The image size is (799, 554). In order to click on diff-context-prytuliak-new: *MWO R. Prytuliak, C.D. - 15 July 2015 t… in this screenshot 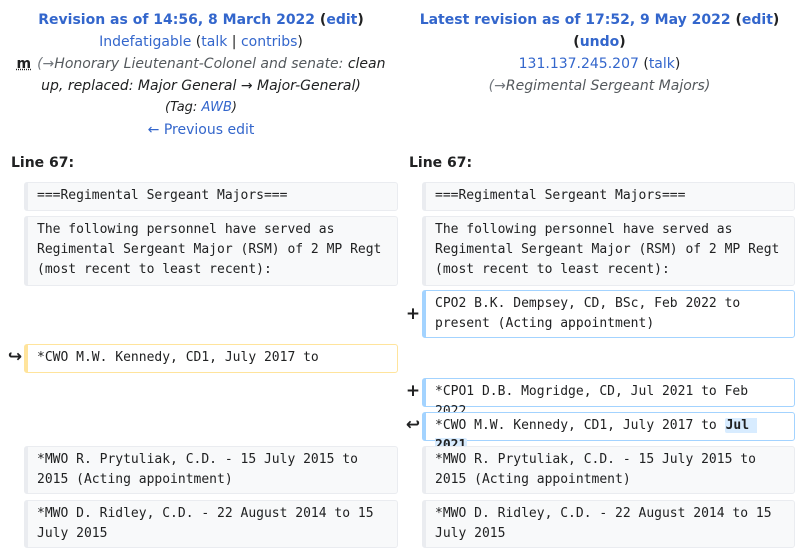, I will do `click(608, 470)`.